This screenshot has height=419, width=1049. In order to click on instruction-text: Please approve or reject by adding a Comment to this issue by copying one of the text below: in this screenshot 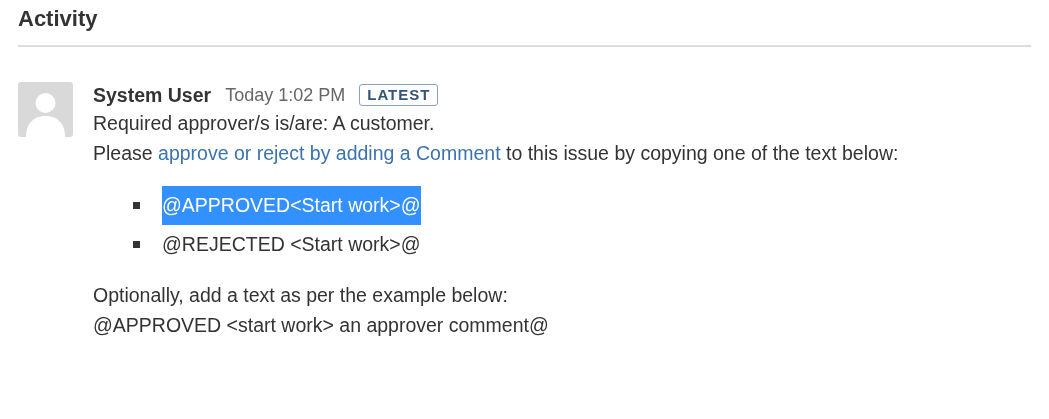, I will do `click(496, 153)`.